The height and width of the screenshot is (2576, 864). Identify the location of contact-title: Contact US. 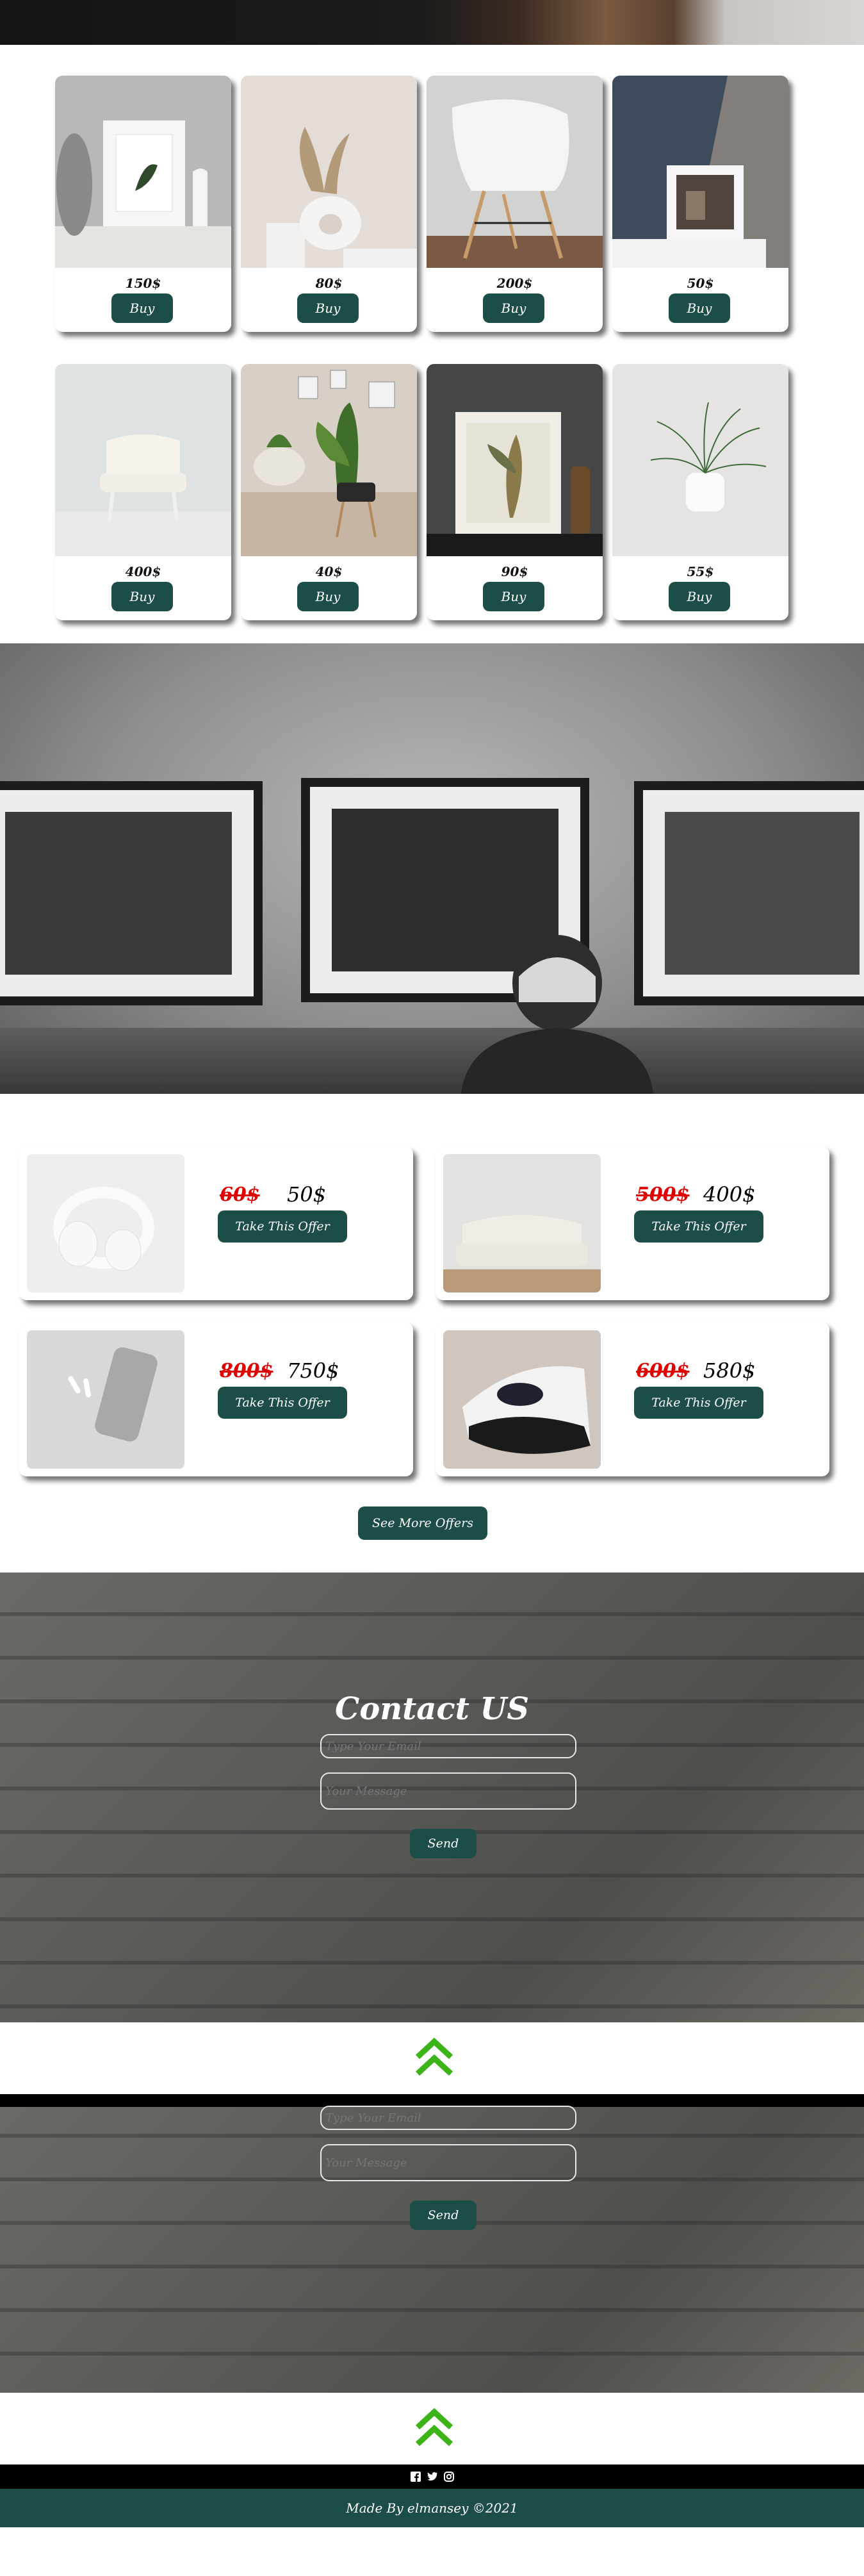
(432, 1709).